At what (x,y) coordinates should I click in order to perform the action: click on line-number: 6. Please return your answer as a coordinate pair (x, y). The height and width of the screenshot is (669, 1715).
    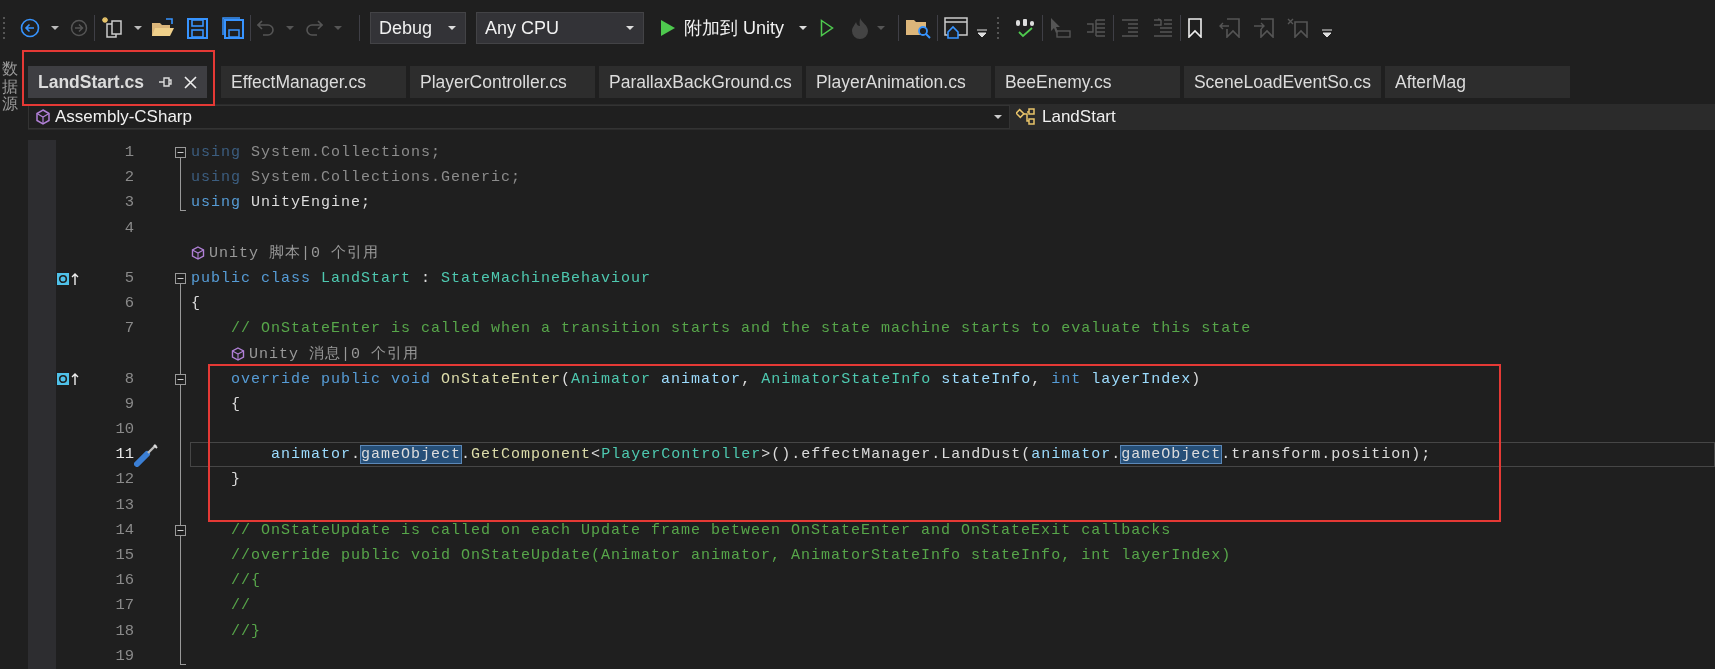
    Looking at the image, I should click on (129, 303).